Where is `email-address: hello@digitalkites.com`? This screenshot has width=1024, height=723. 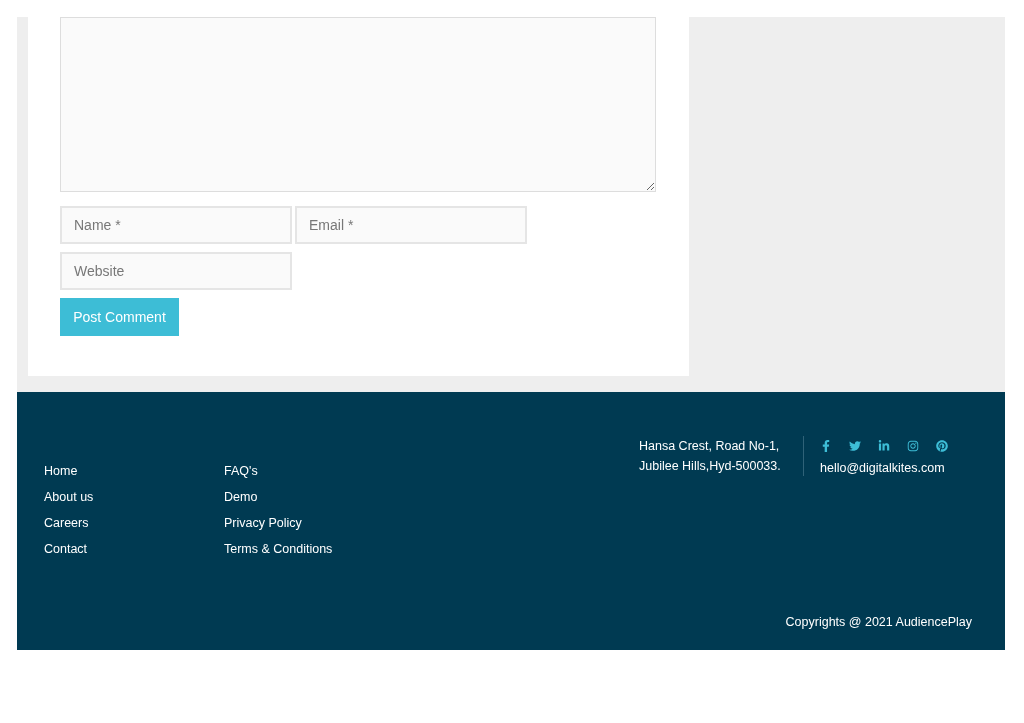 email-address: hello@digitalkites.com is located at coordinates (883, 468).